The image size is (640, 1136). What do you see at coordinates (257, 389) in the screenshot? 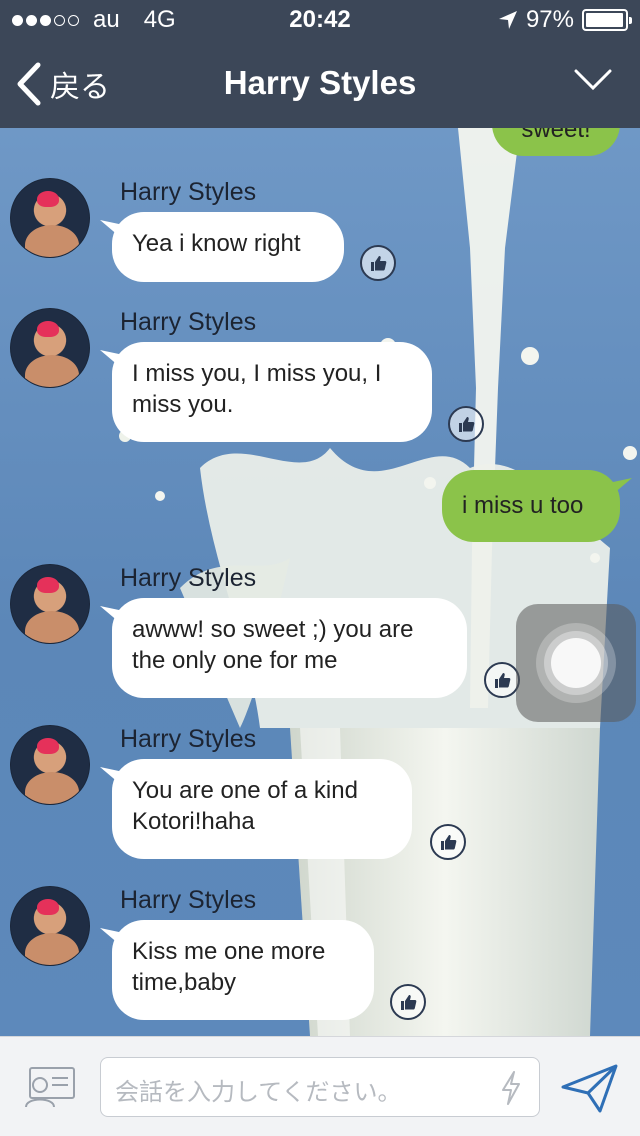
I see `message-text: I miss you, I miss you, I miss you.` at bounding box center [257, 389].